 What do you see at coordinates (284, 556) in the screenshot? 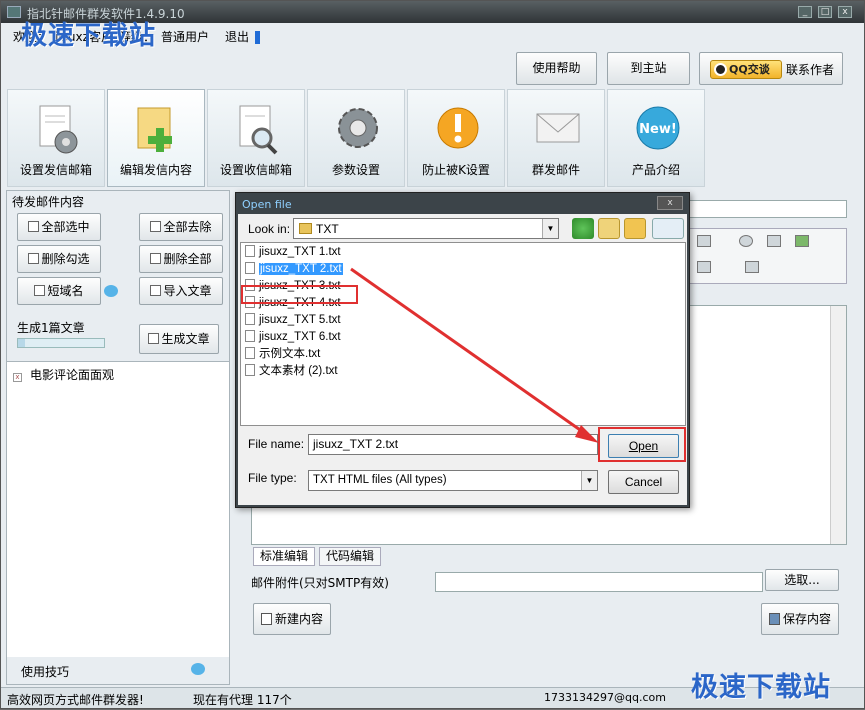
I see `tab-standard-edit: 标准编辑` at bounding box center [284, 556].